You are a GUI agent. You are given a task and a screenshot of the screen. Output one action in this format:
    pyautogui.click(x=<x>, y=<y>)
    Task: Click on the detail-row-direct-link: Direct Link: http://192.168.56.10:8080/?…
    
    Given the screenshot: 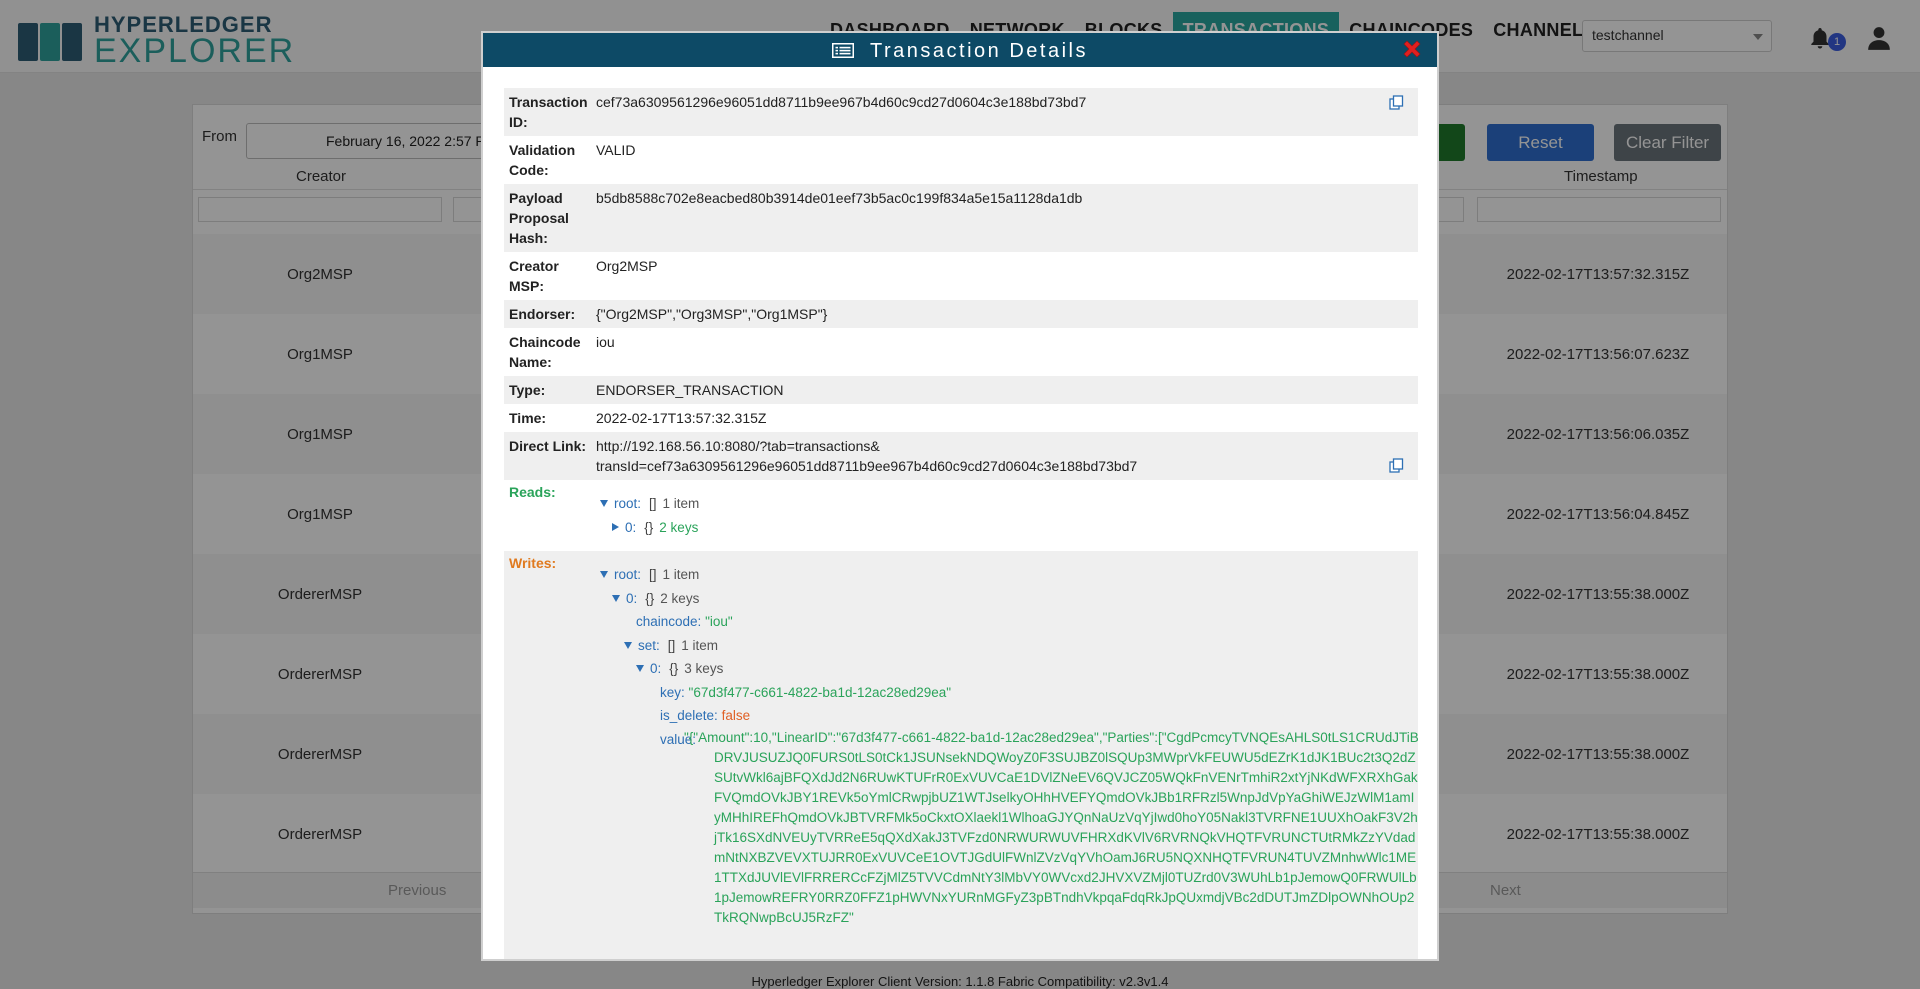 What is the action you would take?
    pyautogui.click(x=961, y=456)
    